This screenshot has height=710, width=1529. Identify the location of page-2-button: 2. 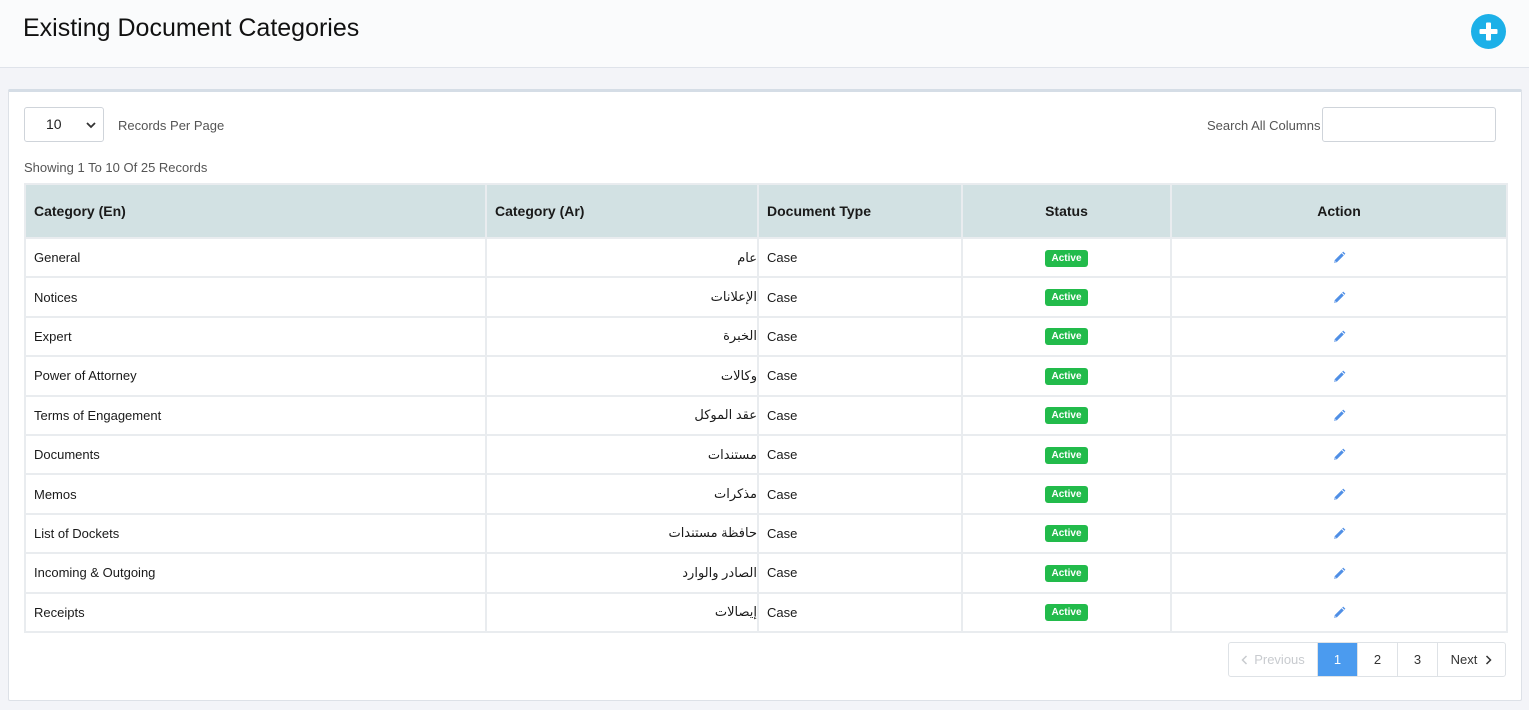
(1378, 659).